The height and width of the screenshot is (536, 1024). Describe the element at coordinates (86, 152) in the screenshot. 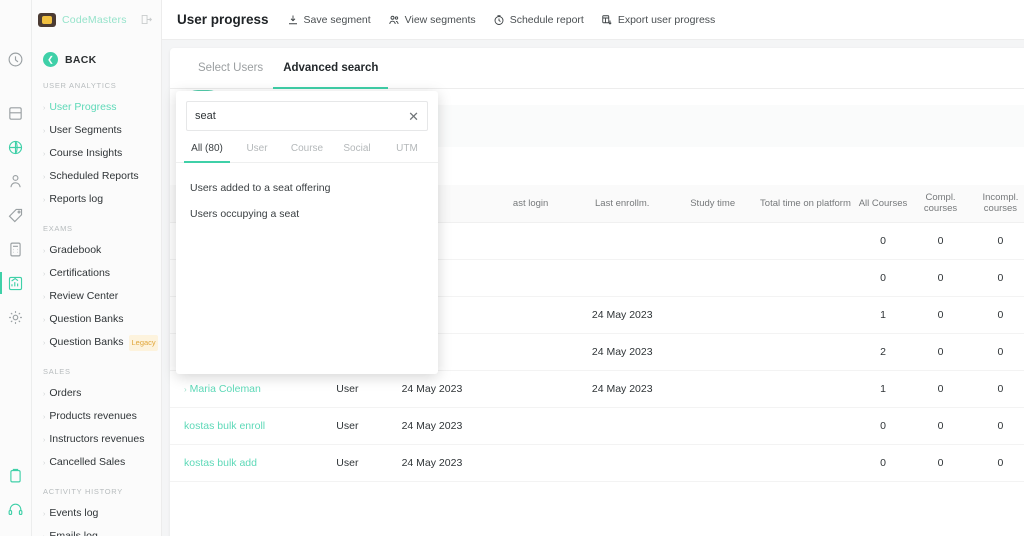

I see `sidebar-item-label: Course Insights` at that location.